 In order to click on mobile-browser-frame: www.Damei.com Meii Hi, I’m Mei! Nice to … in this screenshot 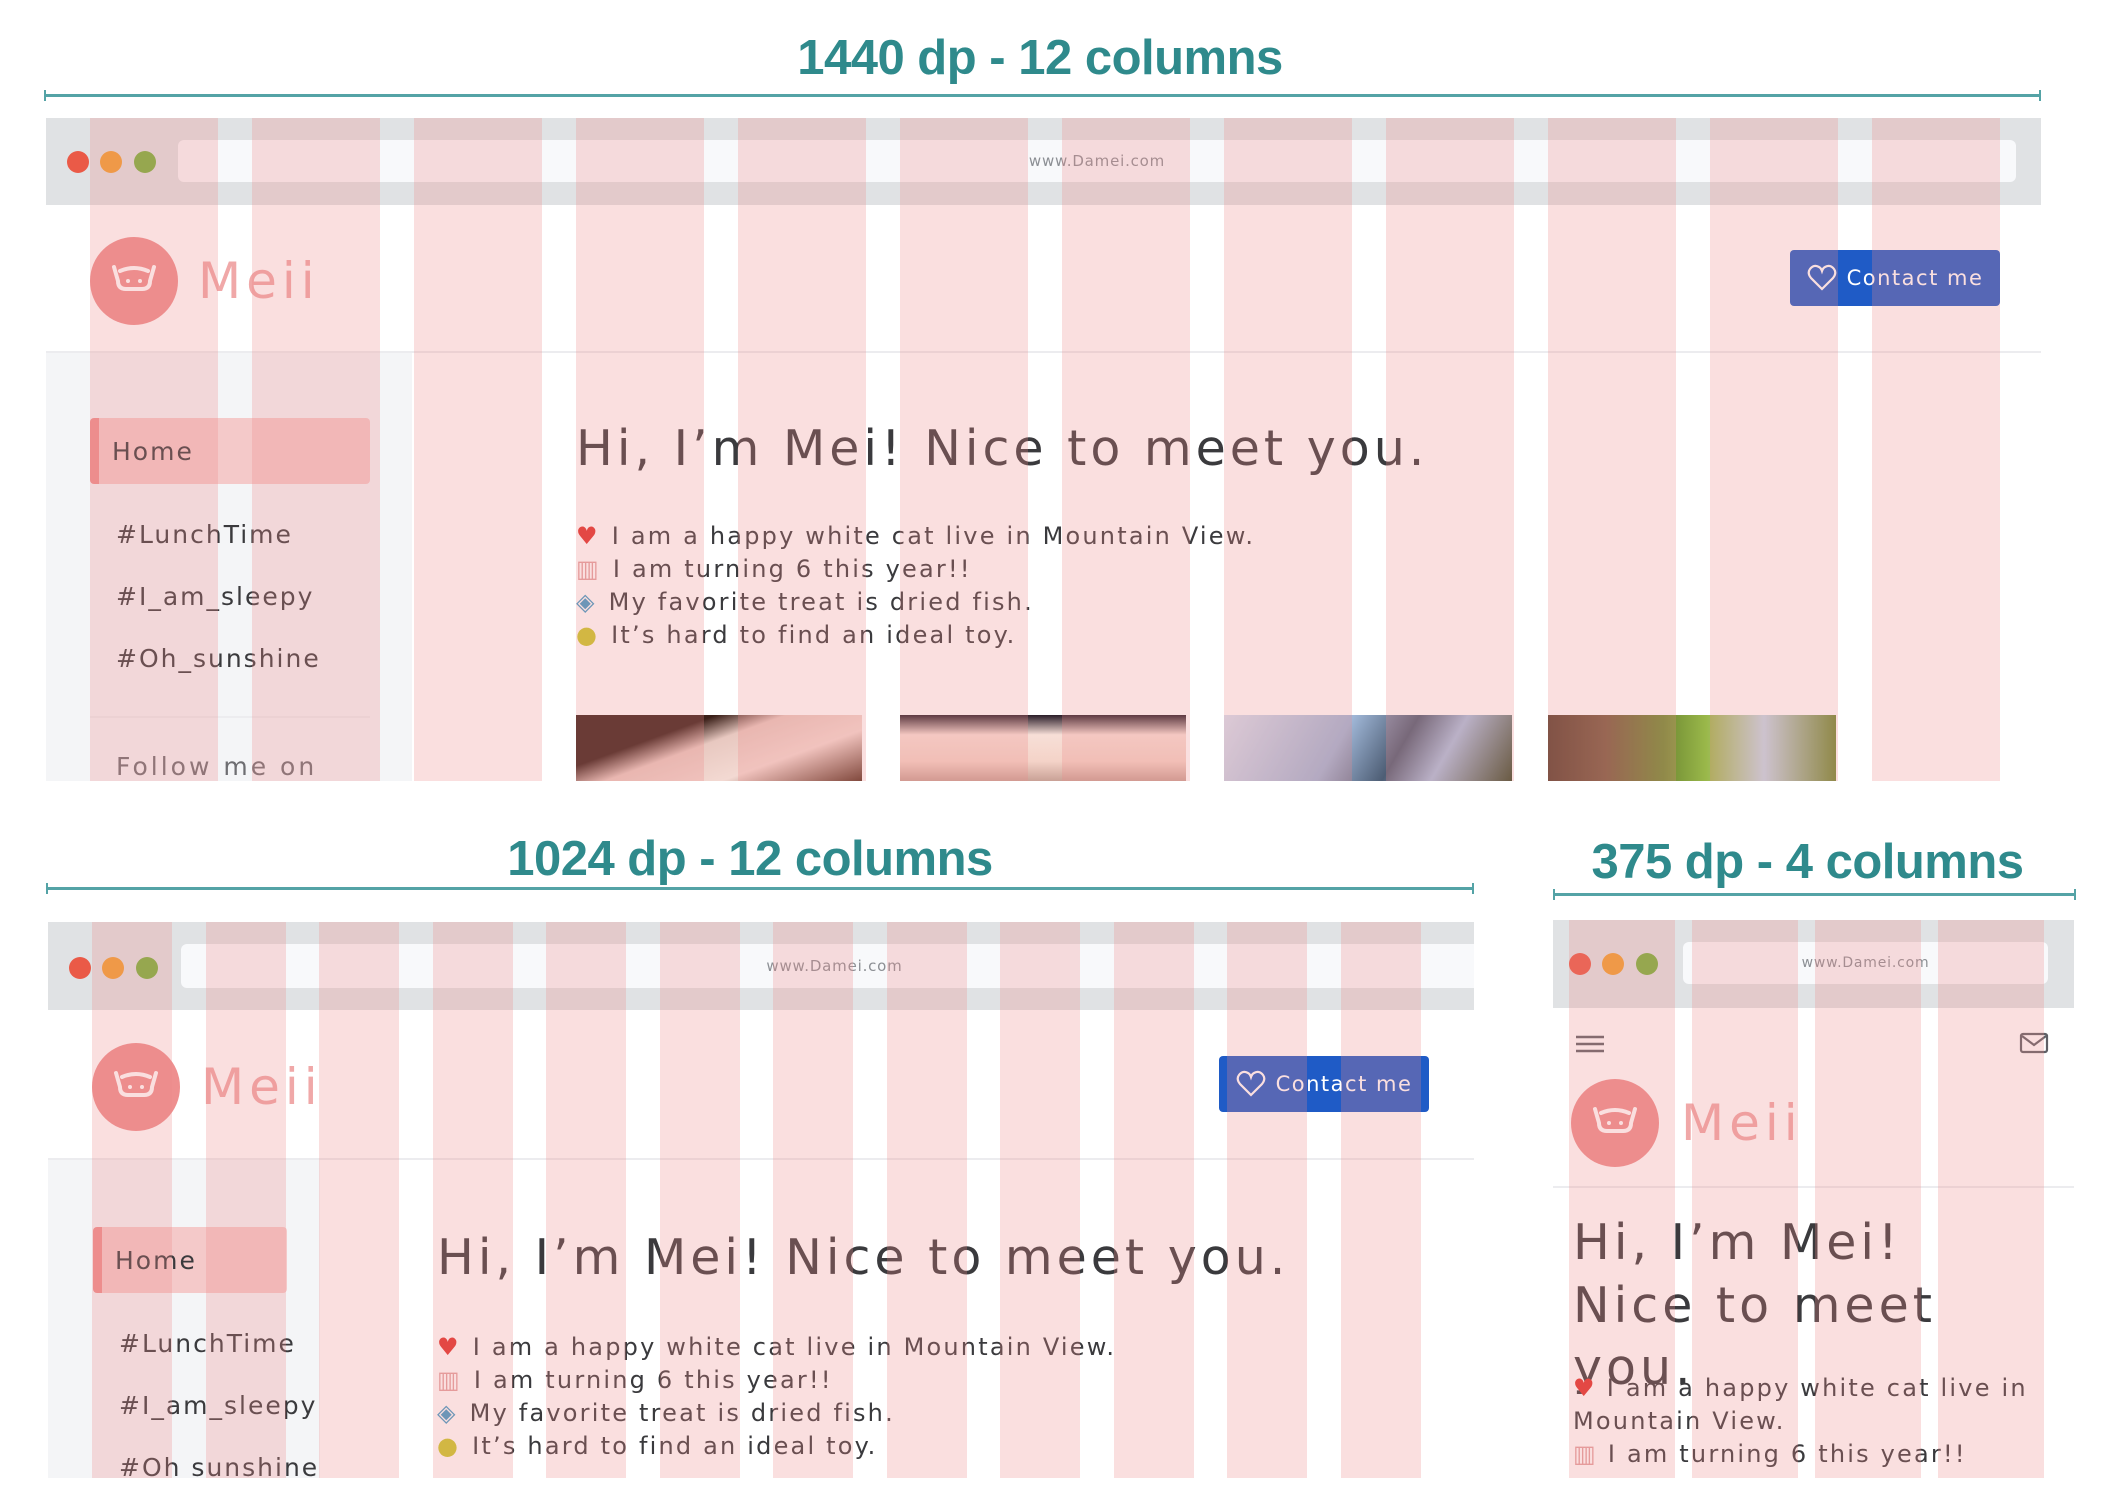, I will do `click(1813, 1199)`.